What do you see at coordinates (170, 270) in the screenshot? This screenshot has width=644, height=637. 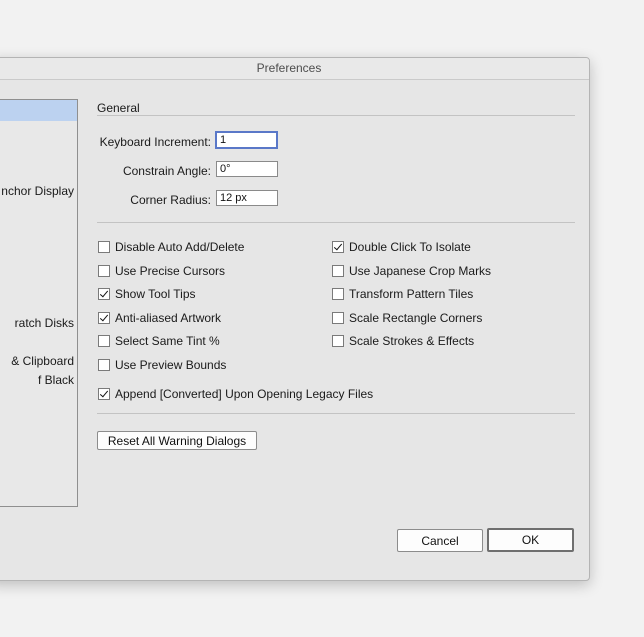 I see `checkbox-label: Use Precise Cursors` at bounding box center [170, 270].